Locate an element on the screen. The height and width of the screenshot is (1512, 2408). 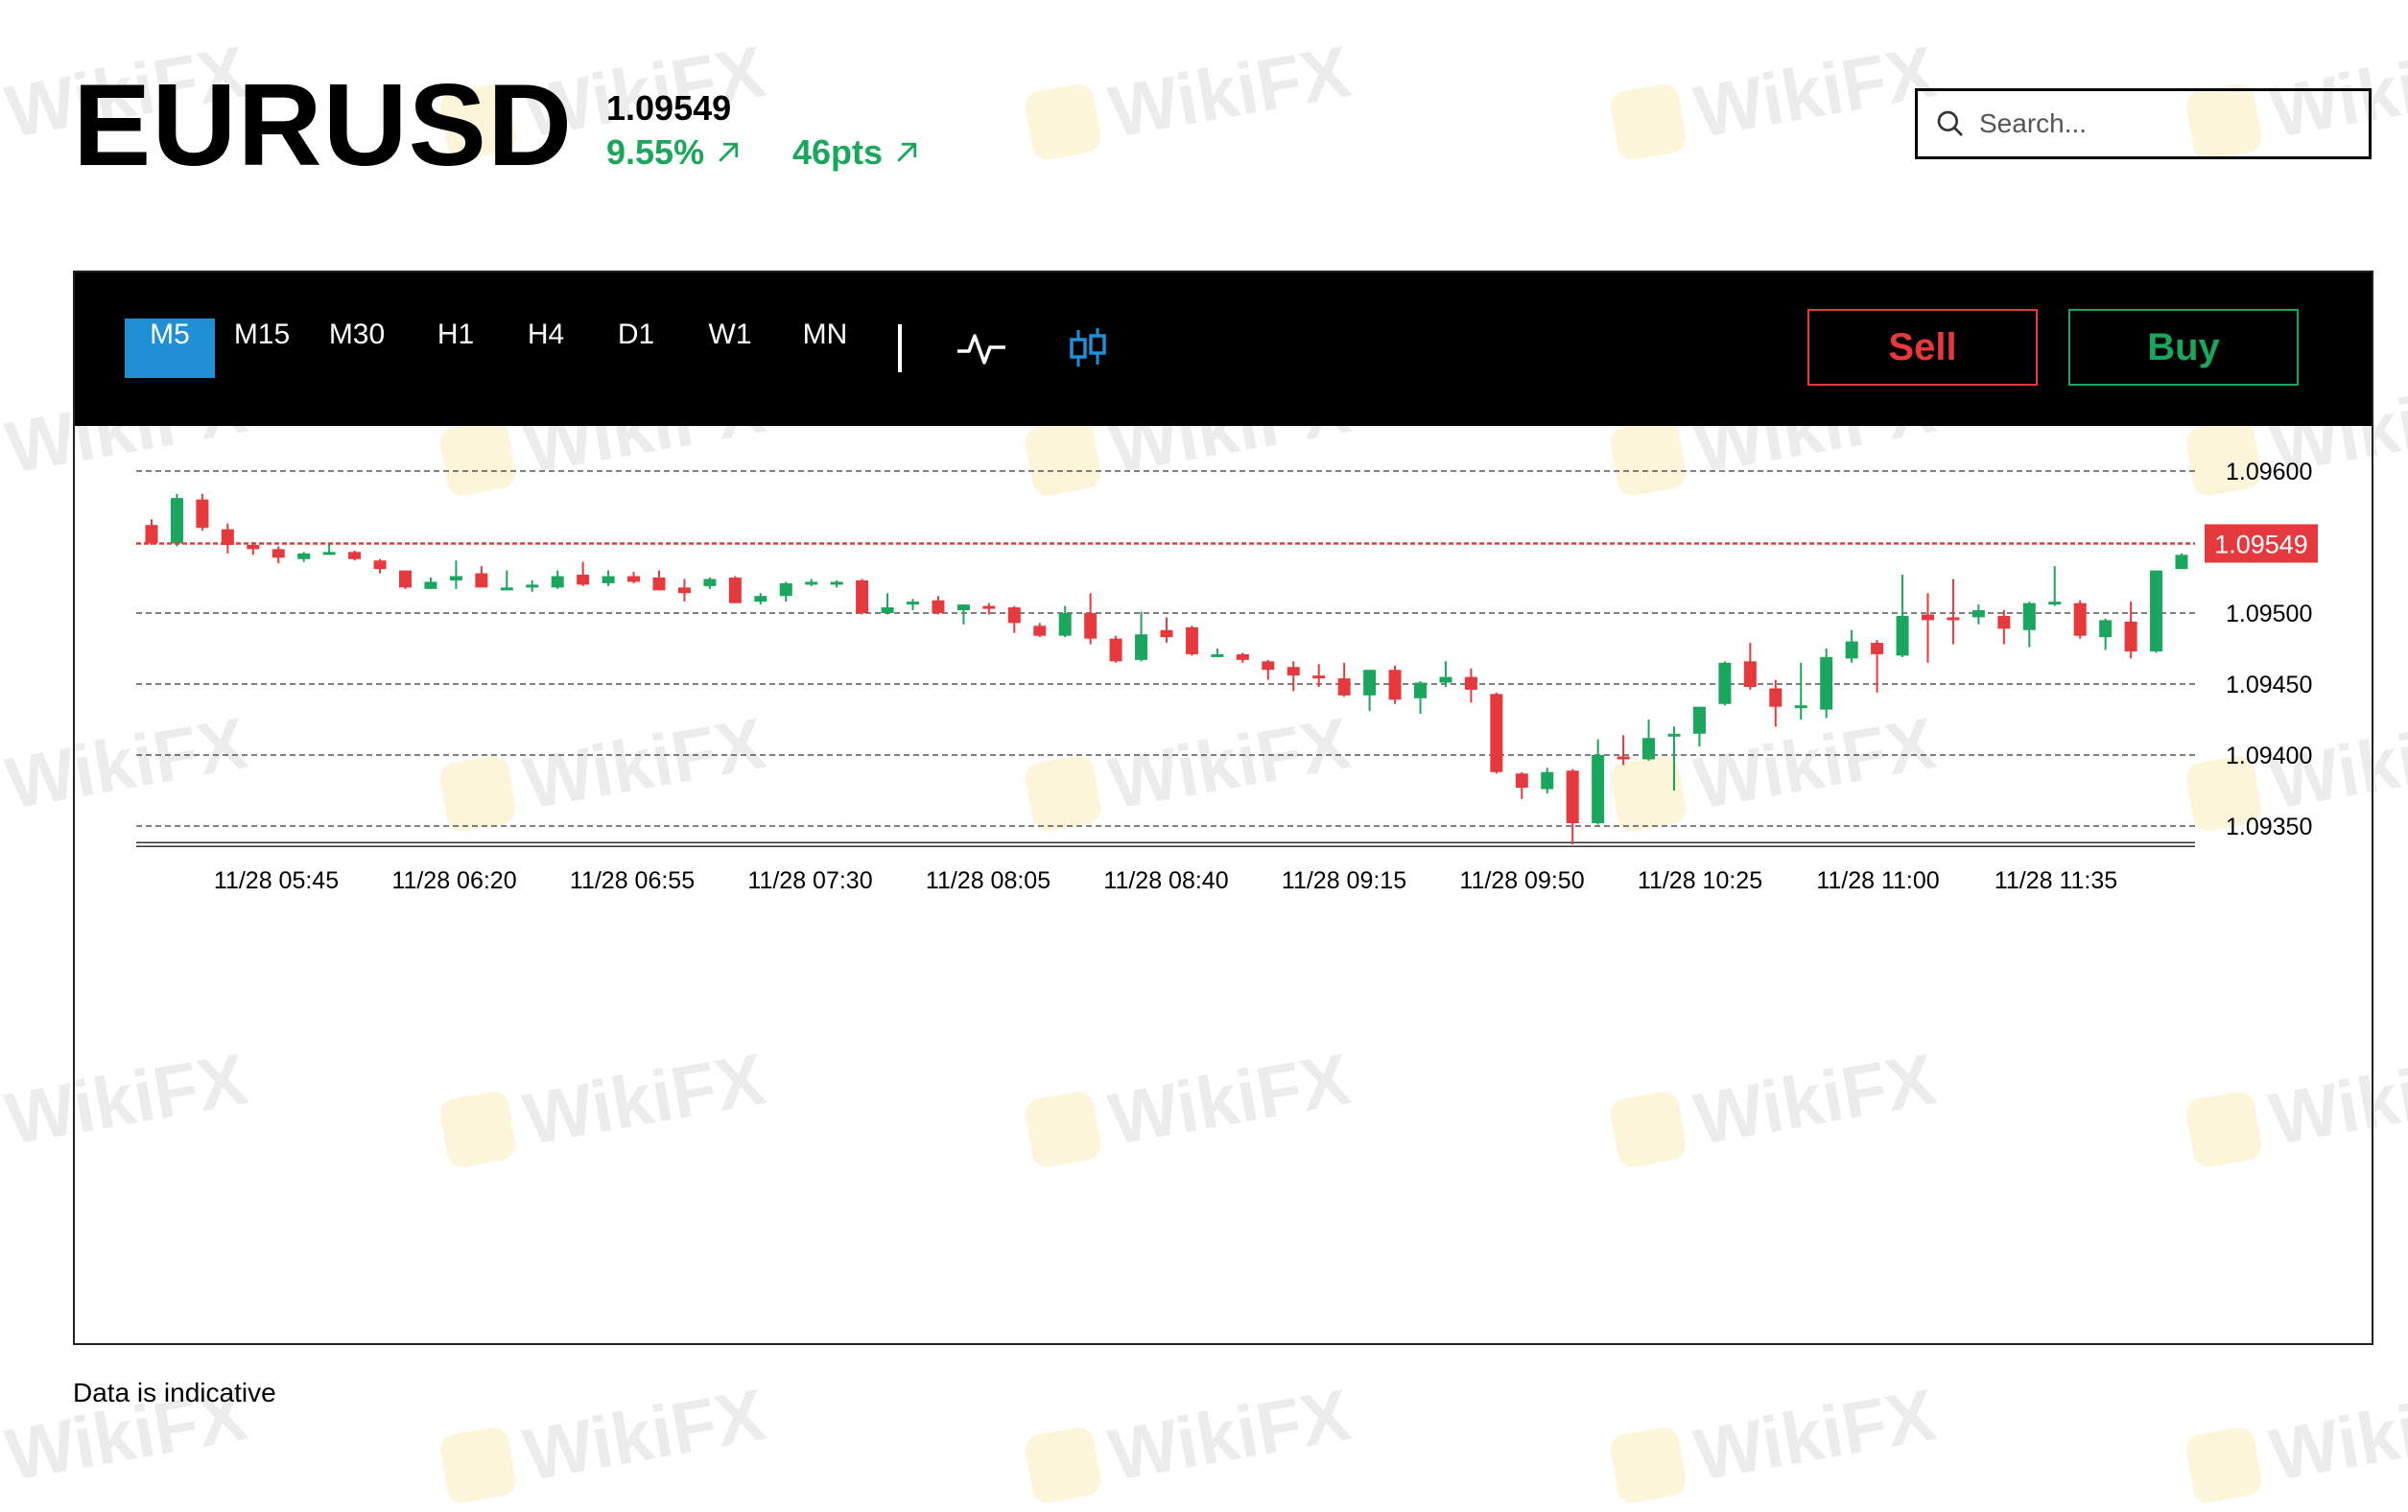
timeframe-d1: D1 is located at coordinates (636, 348).